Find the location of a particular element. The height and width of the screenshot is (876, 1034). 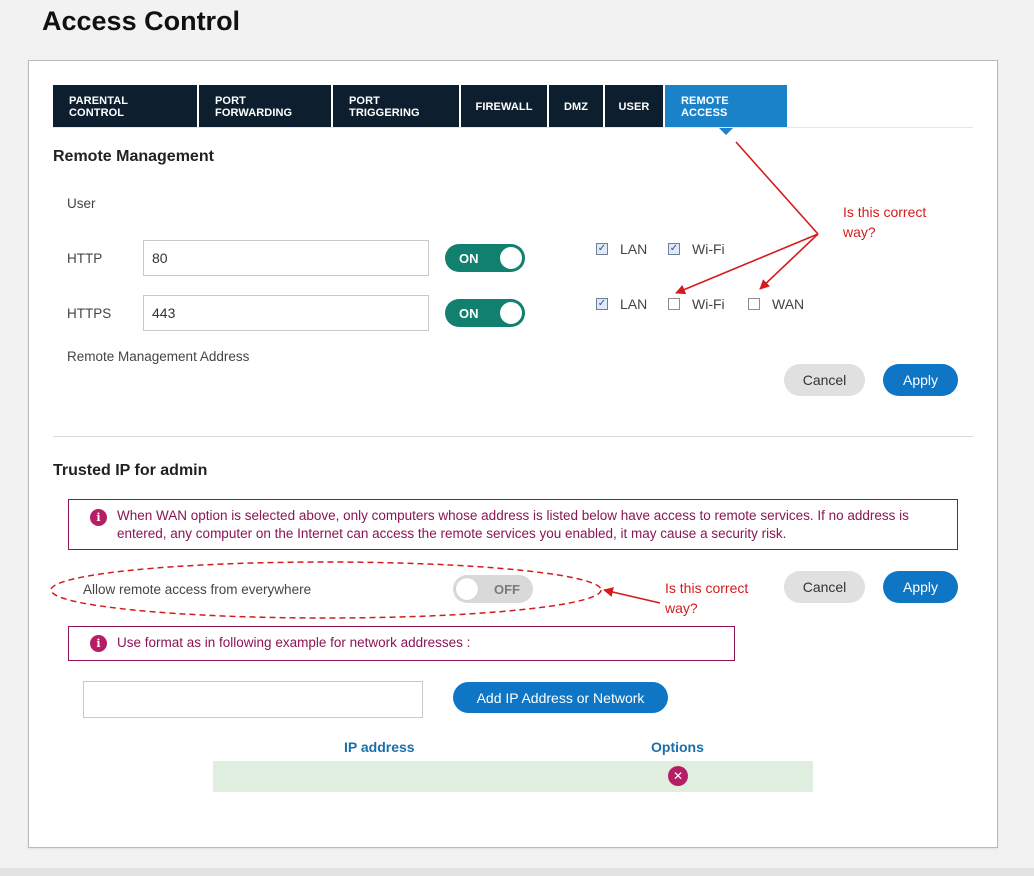

annotation-arrow-wifi is located at coordinates (747, 264).